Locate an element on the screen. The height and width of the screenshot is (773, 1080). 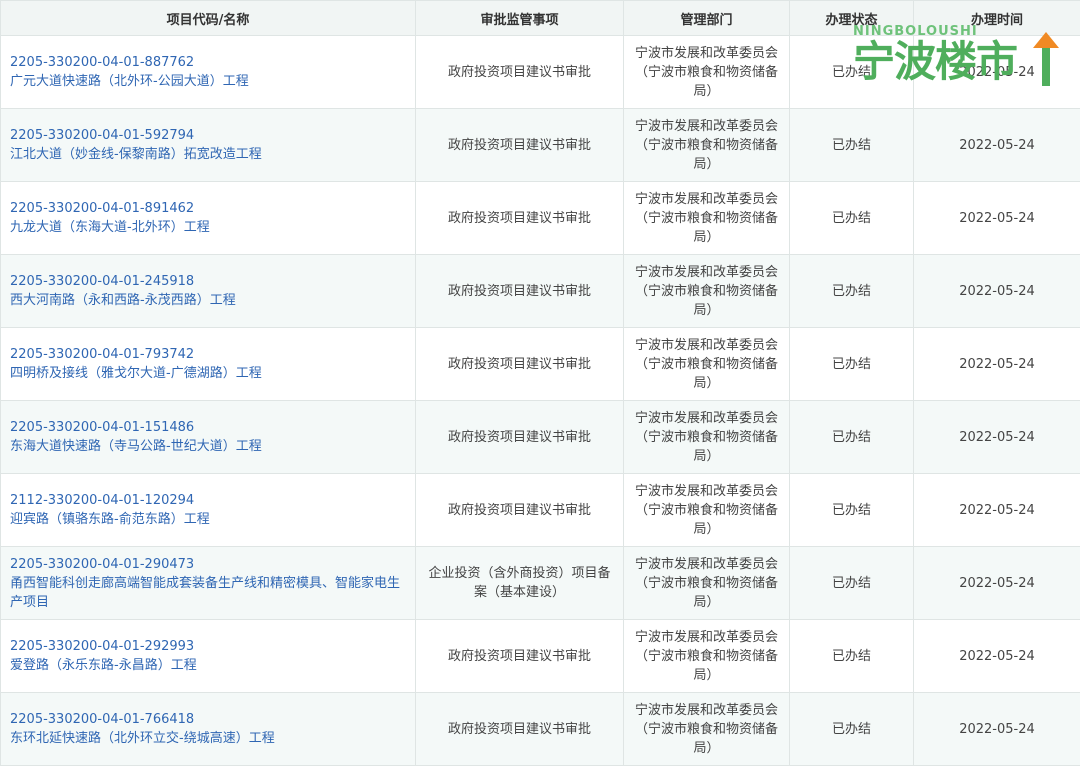
project-name-link: 江北大道（妙金线-保黎南路）拓宽改造工程 is located at coordinates (208, 154).